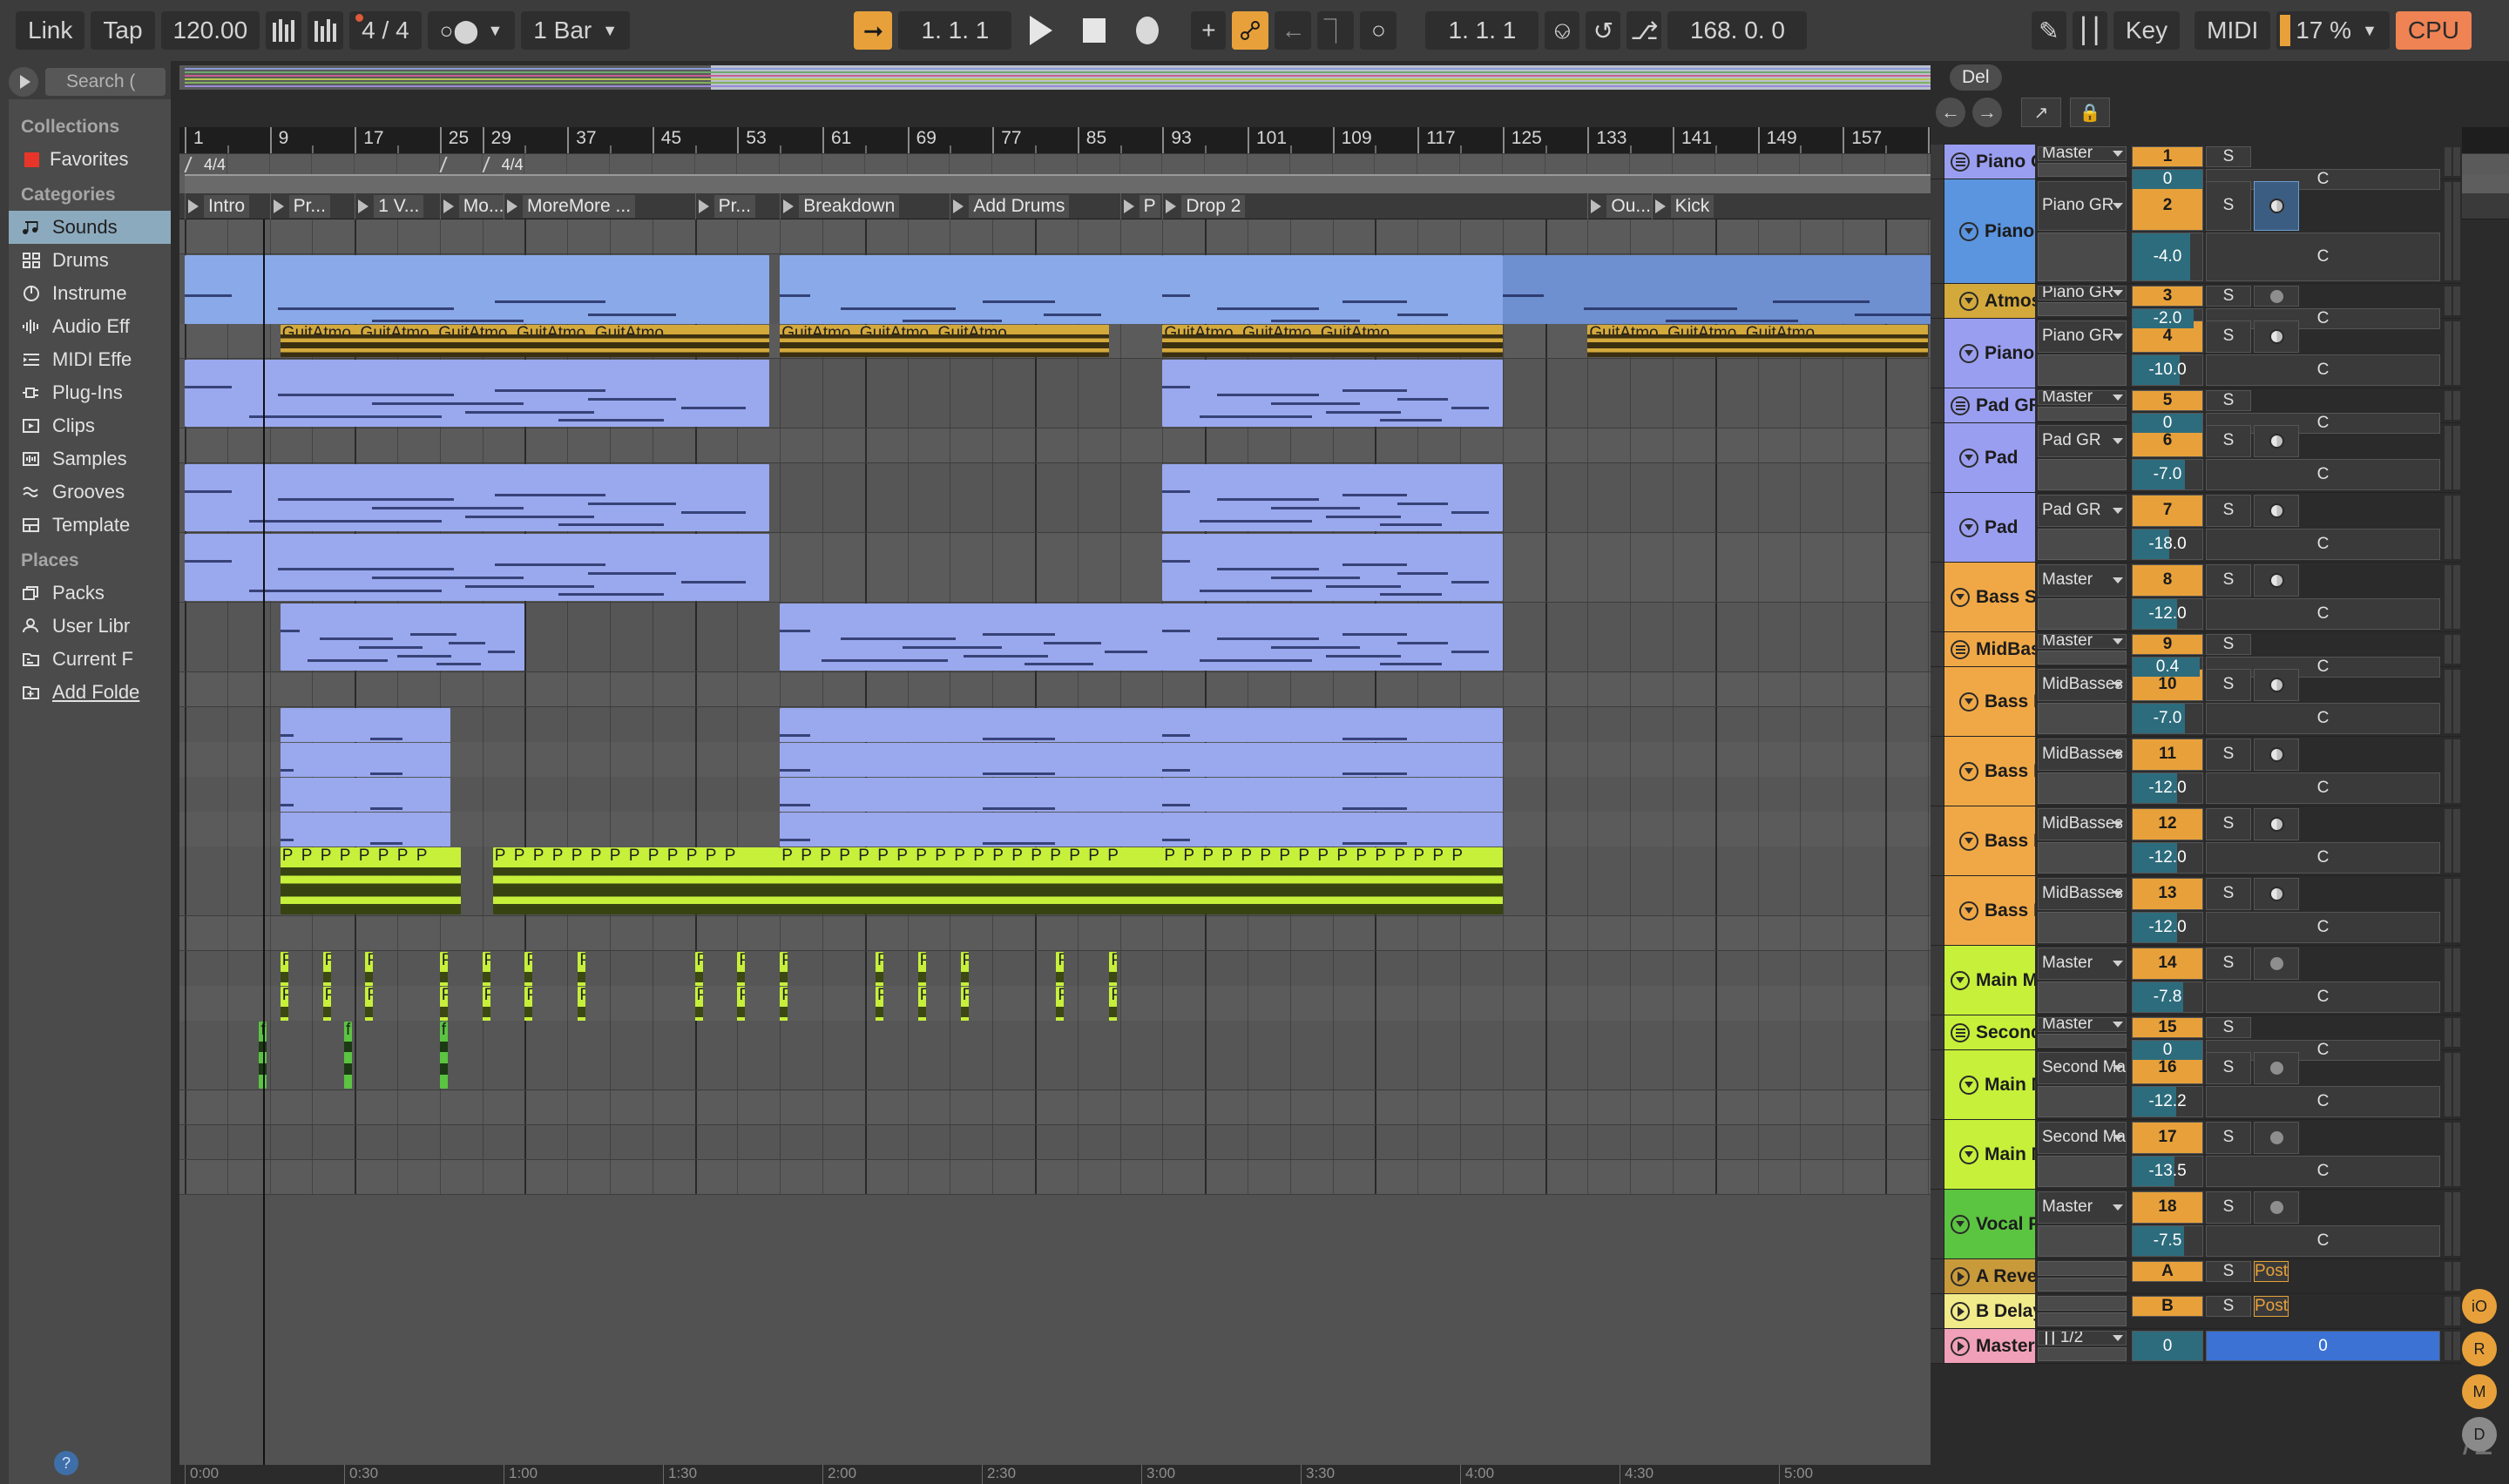 Image resolution: width=2509 pixels, height=1484 pixels. What do you see at coordinates (471, 31) in the screenshot?
I see `follow-icon: ○⬤ ▼` at bounding box center [471, 31].